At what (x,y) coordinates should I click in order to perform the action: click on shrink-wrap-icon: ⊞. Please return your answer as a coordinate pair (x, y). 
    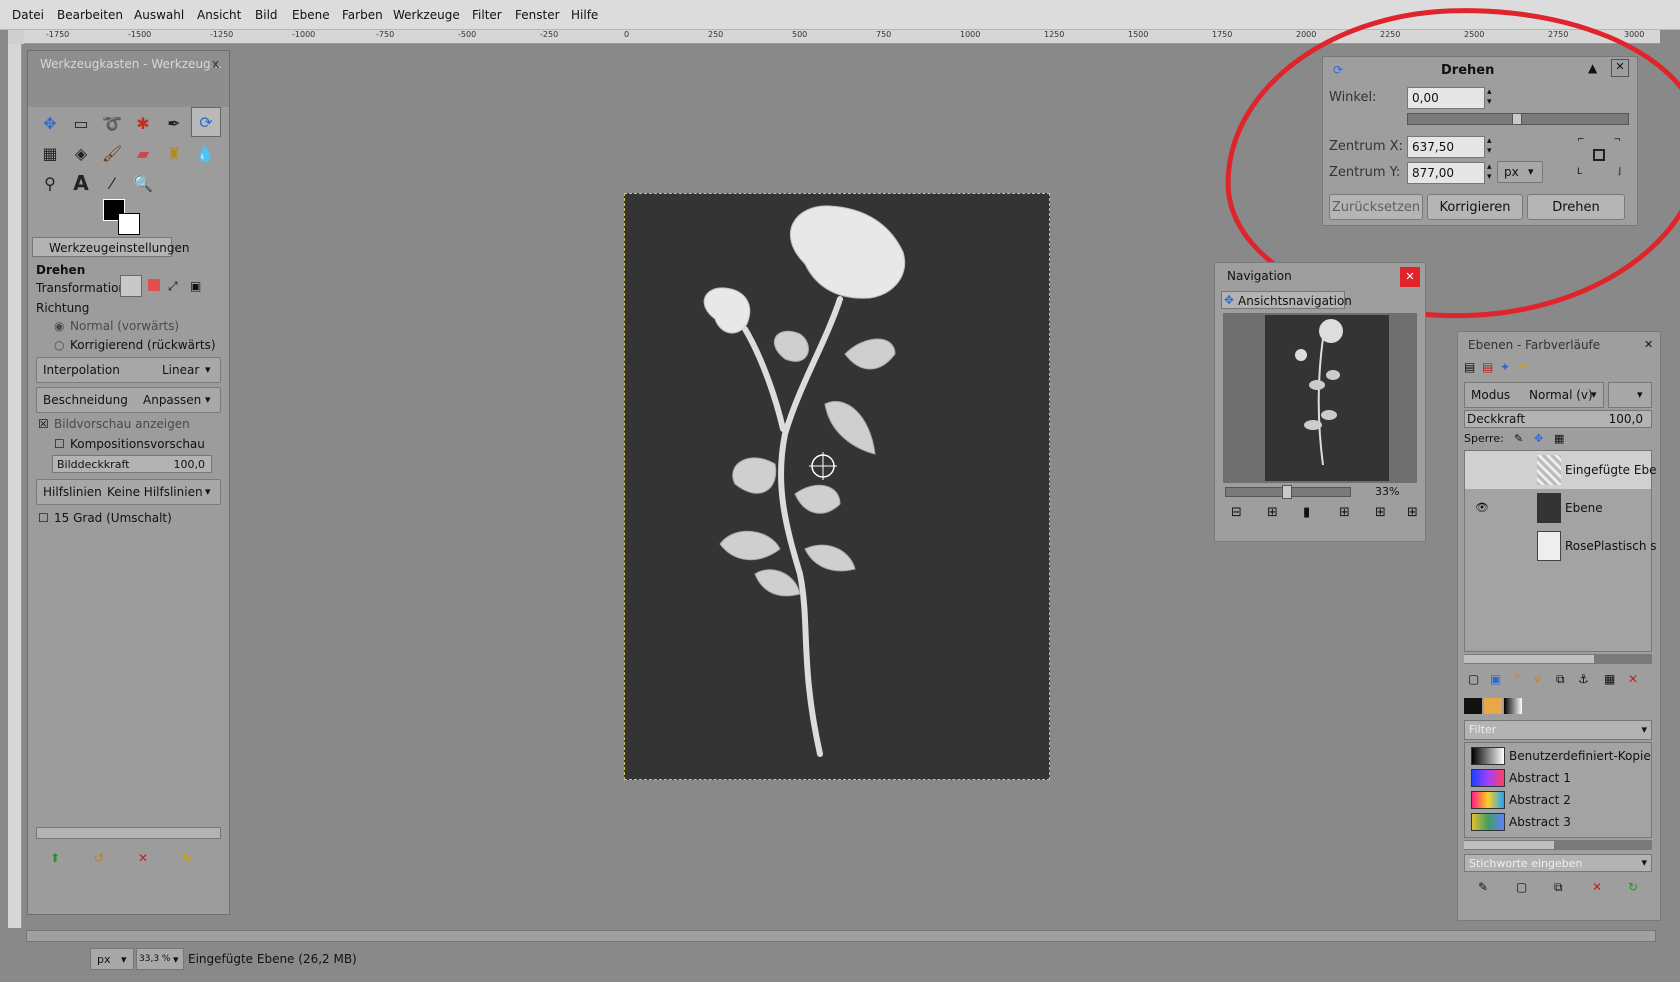
    Looking at the image, I should click on (1412, 512).